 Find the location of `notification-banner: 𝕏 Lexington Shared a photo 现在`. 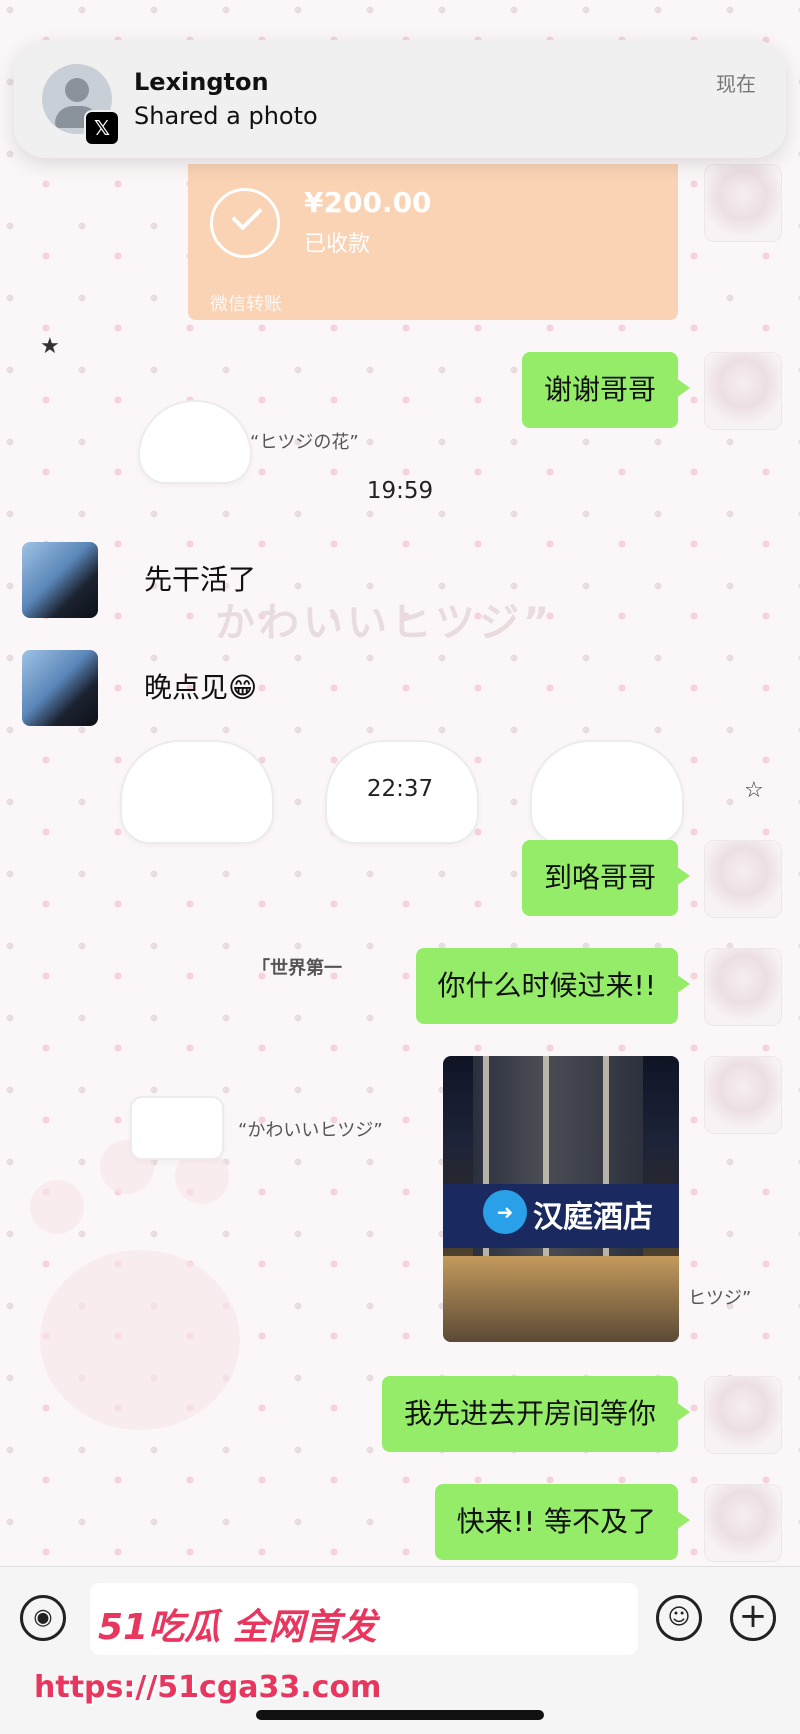

notification-banner: 𝕏 Lexington Shared a photo 现在 is located at coordinates (400, 99).